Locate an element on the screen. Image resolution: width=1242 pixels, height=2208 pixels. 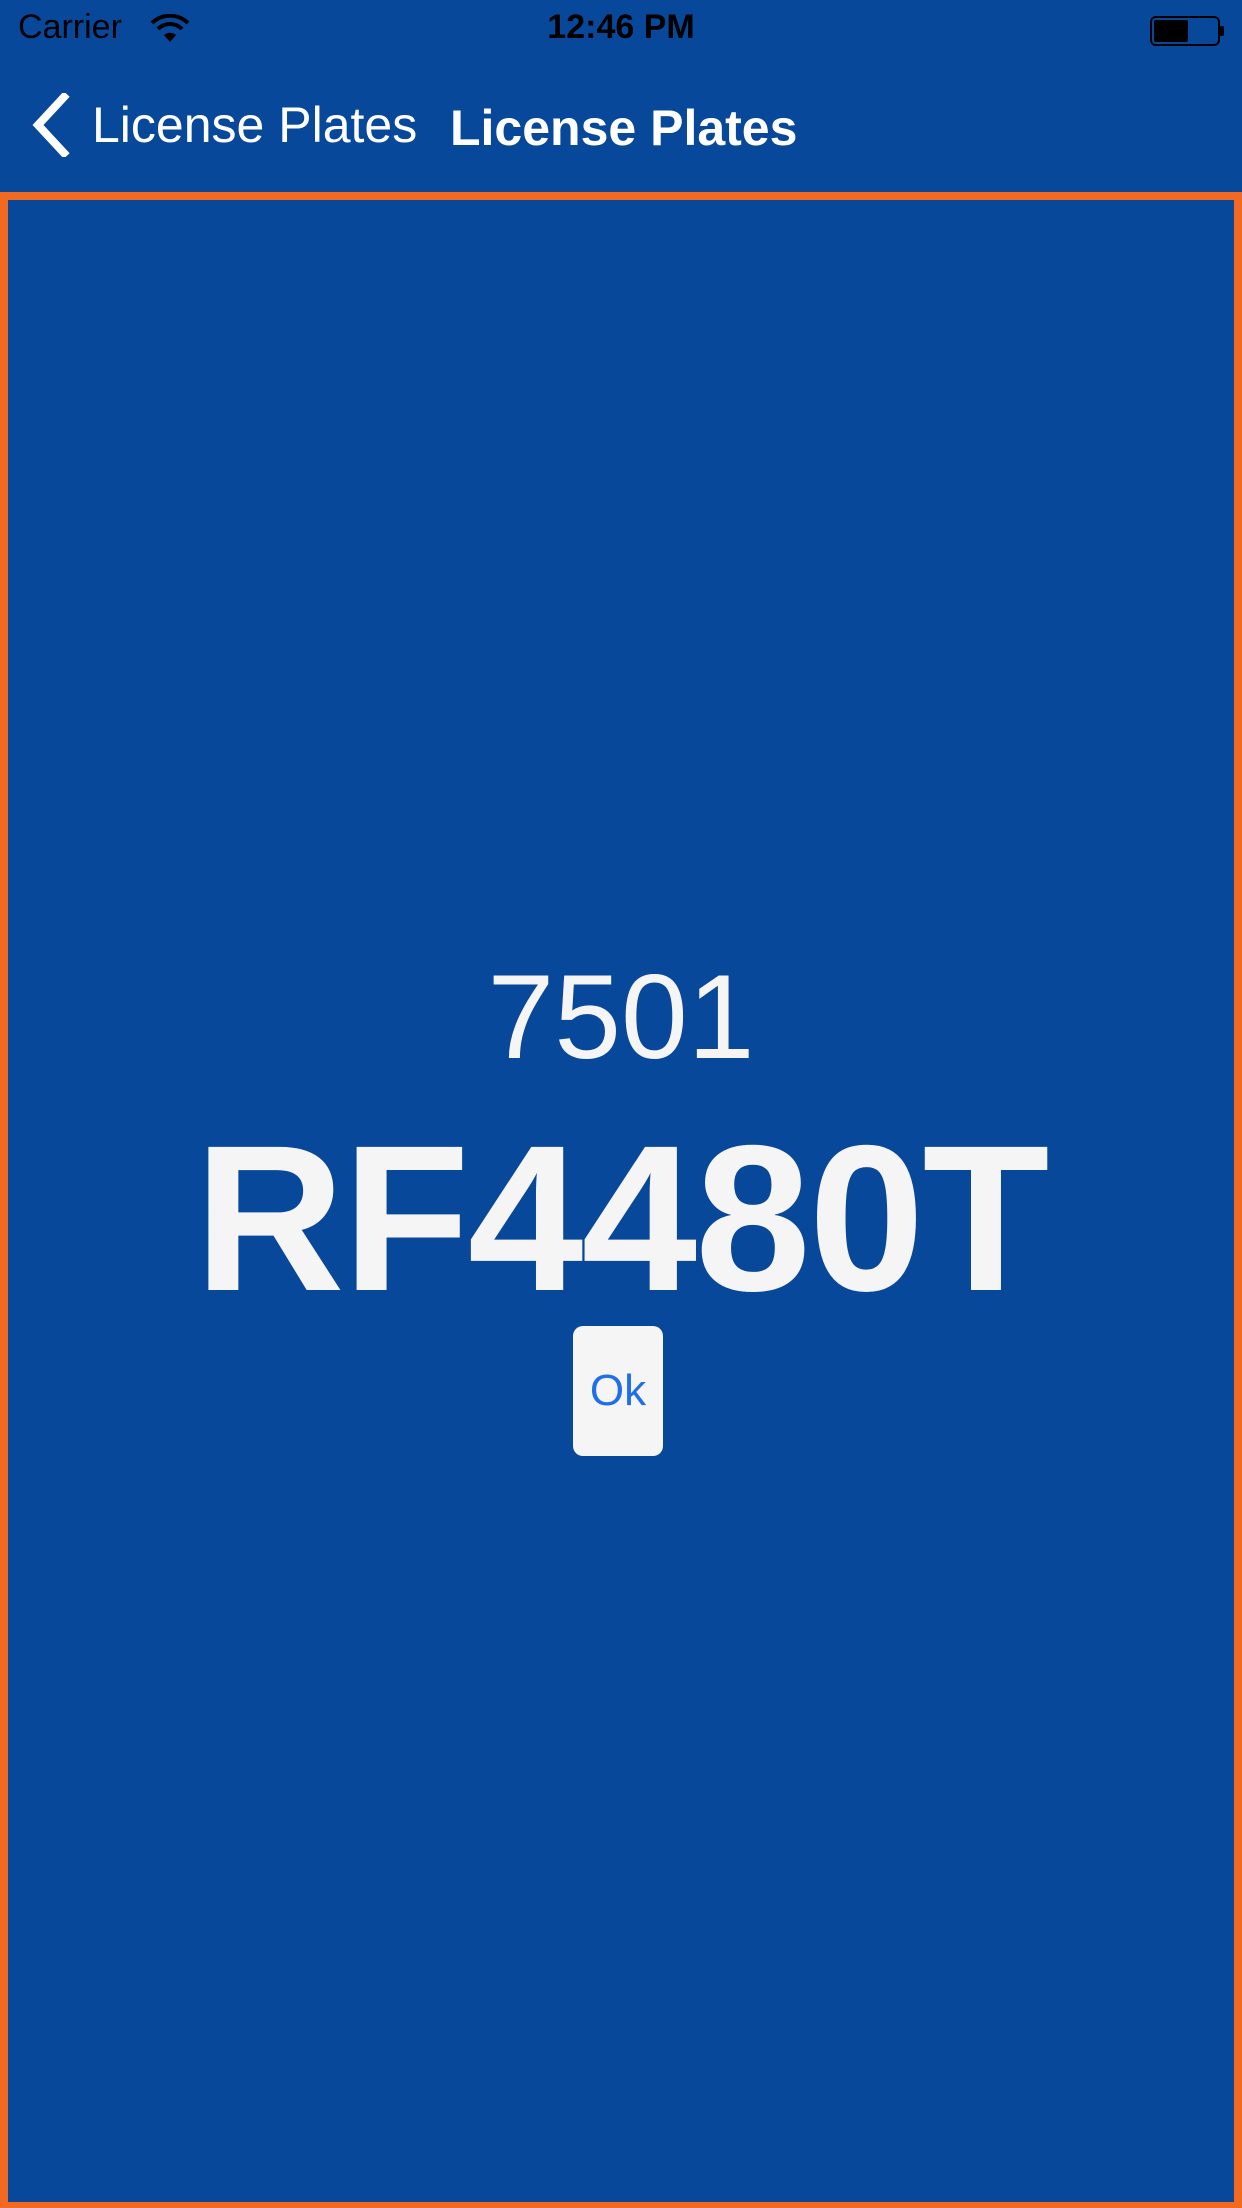
chevron-left-icon is located at coordinates (51, 125).